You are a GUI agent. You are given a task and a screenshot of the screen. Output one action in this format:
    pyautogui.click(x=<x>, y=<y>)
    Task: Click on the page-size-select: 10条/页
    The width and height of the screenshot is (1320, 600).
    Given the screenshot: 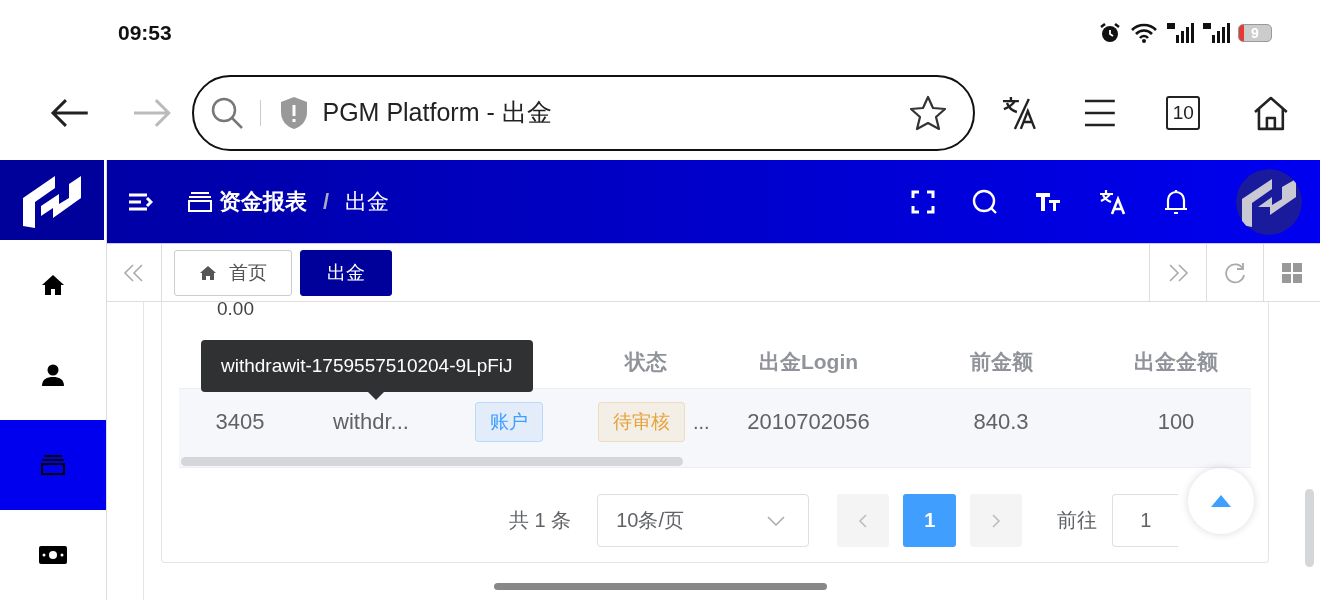 What is the action you would take?
    pyautogui.click(x=703, y=520)
    